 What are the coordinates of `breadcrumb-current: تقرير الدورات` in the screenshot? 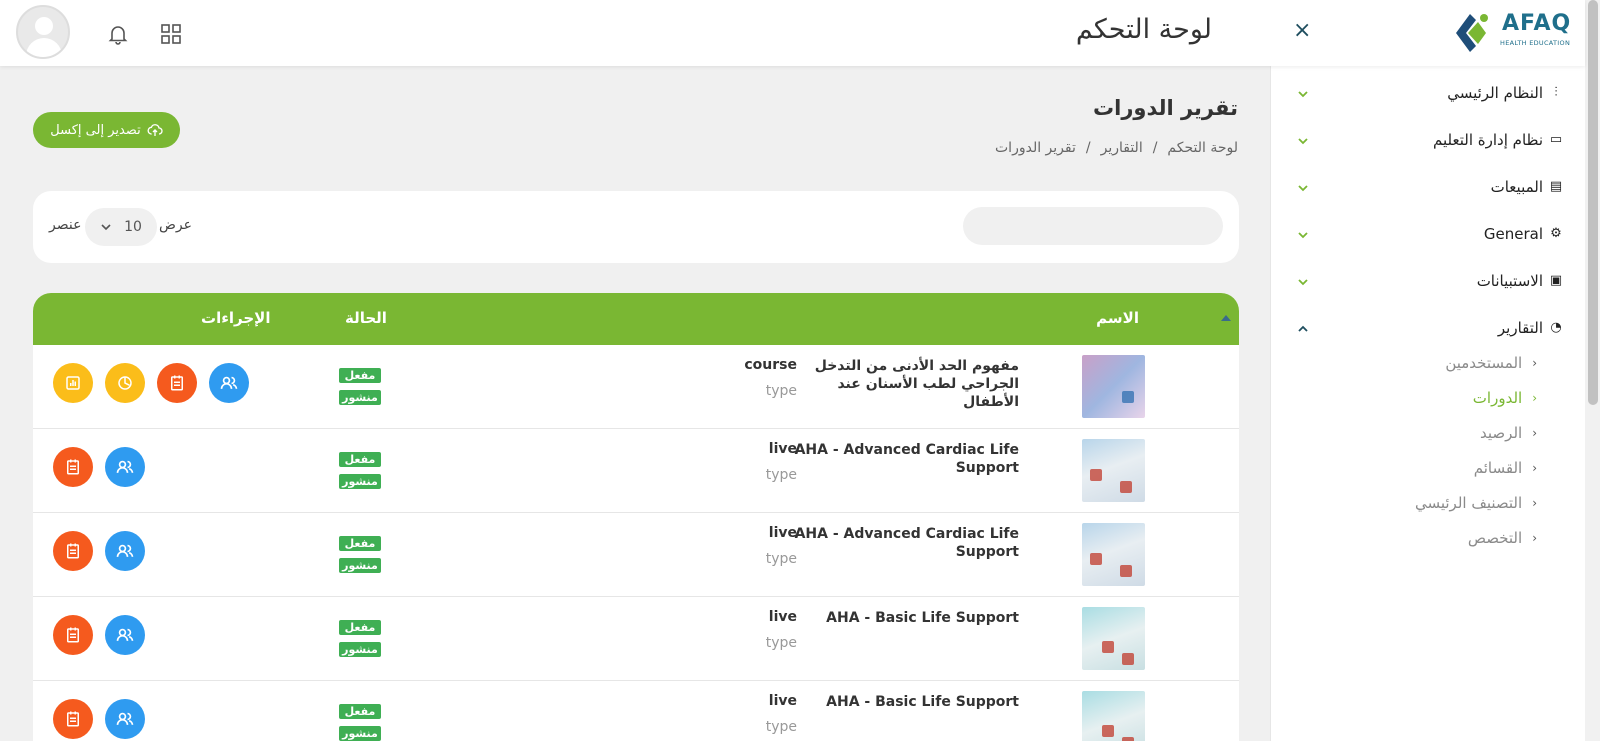 It's located at (1035, 148).